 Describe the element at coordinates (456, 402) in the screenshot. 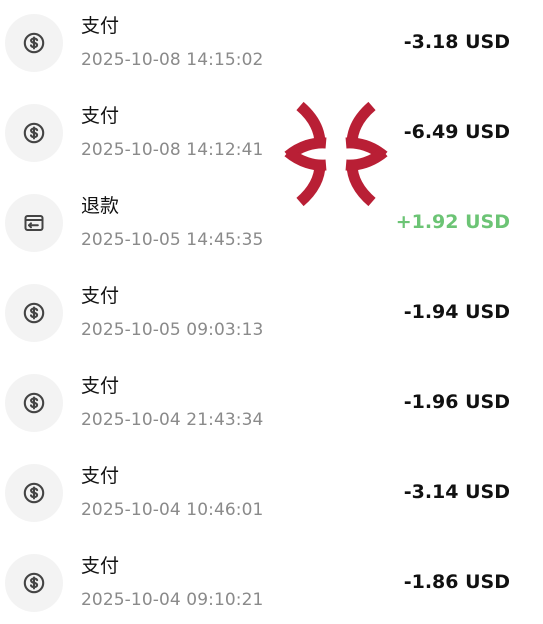

I see `transaction-amount: -1.96 USD` at that location.